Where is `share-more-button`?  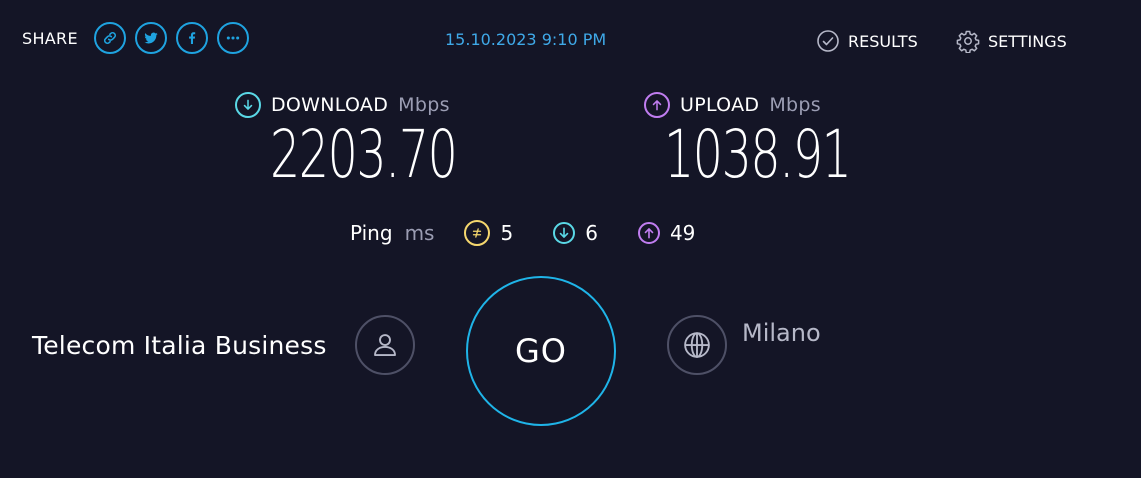 share-more-button is located at coordinates (233, 38).